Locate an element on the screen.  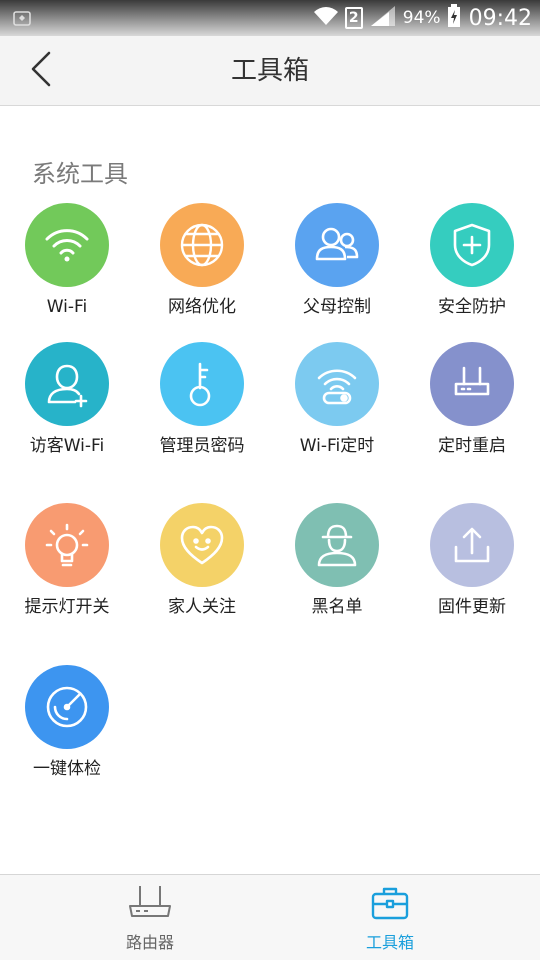
tool-guest-wifi: 访客Wi-Fi is located at coordinates (67, 400).